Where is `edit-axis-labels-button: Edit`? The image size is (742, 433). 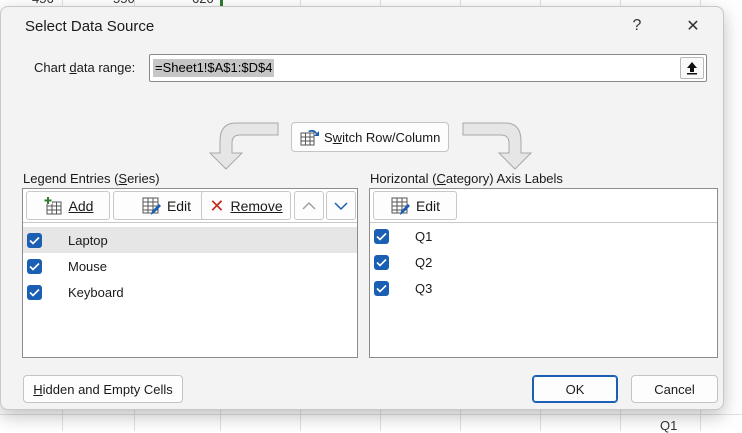
edit-axis-labels-button: Edit is located at coordinates (415, 205).